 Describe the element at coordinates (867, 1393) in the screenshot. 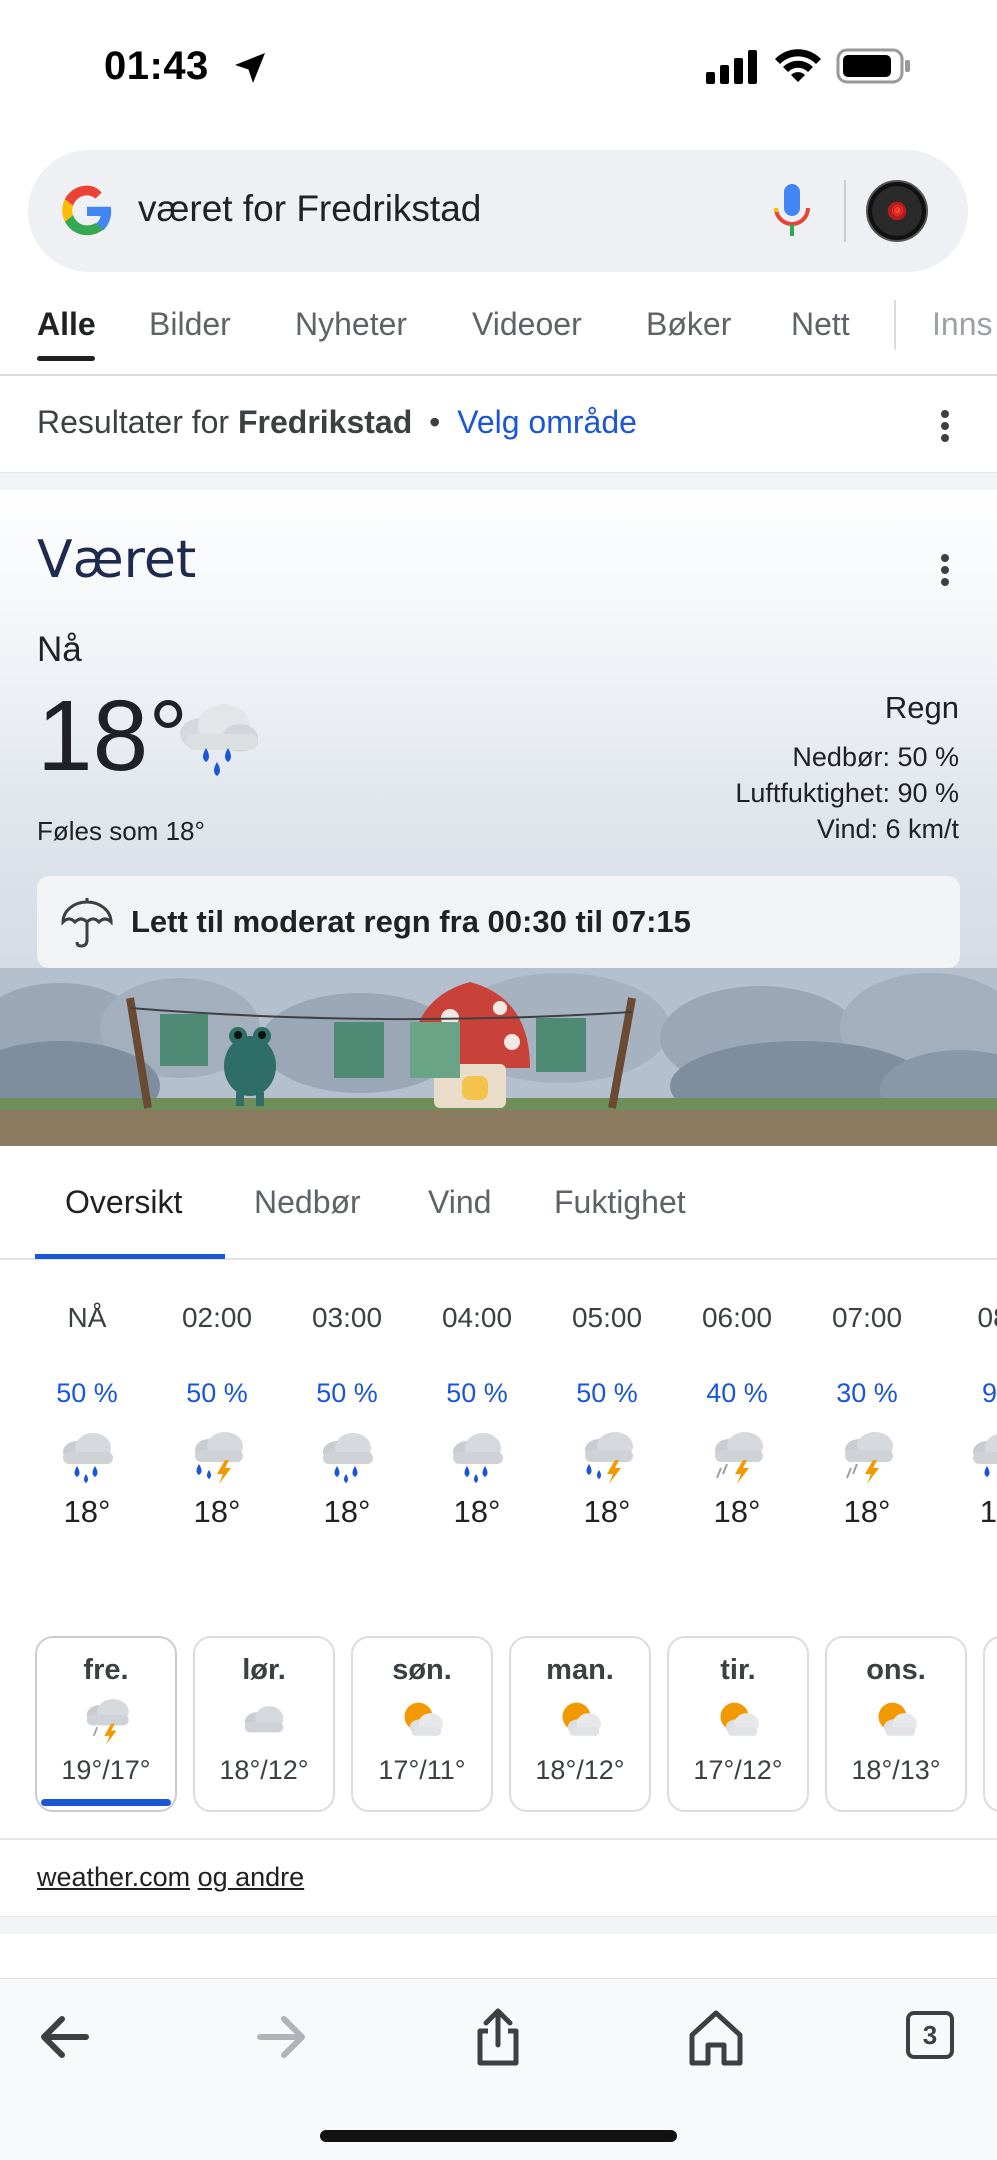

I see `hour-precip: 30 %` at that location.